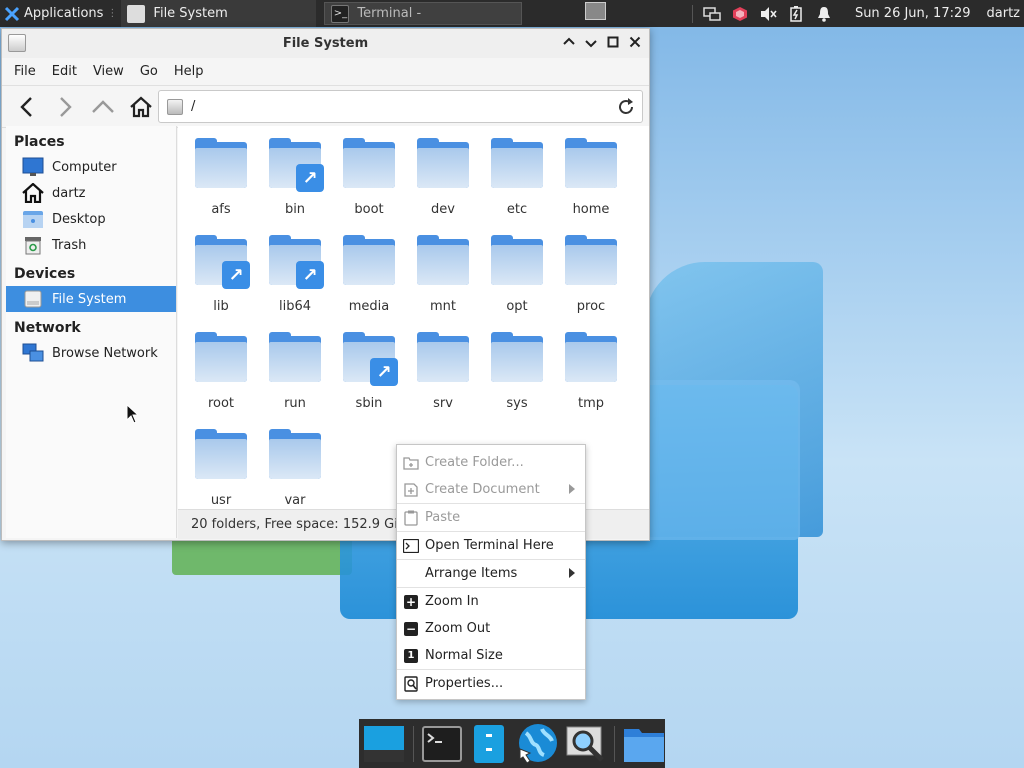 Image resolution: width=1024 pixels, height=768 pixels. What do you see at coordinates (47, 328) in the screenshot?
I see `sidebar-header-network: Network` at bounding box center [47, 328].